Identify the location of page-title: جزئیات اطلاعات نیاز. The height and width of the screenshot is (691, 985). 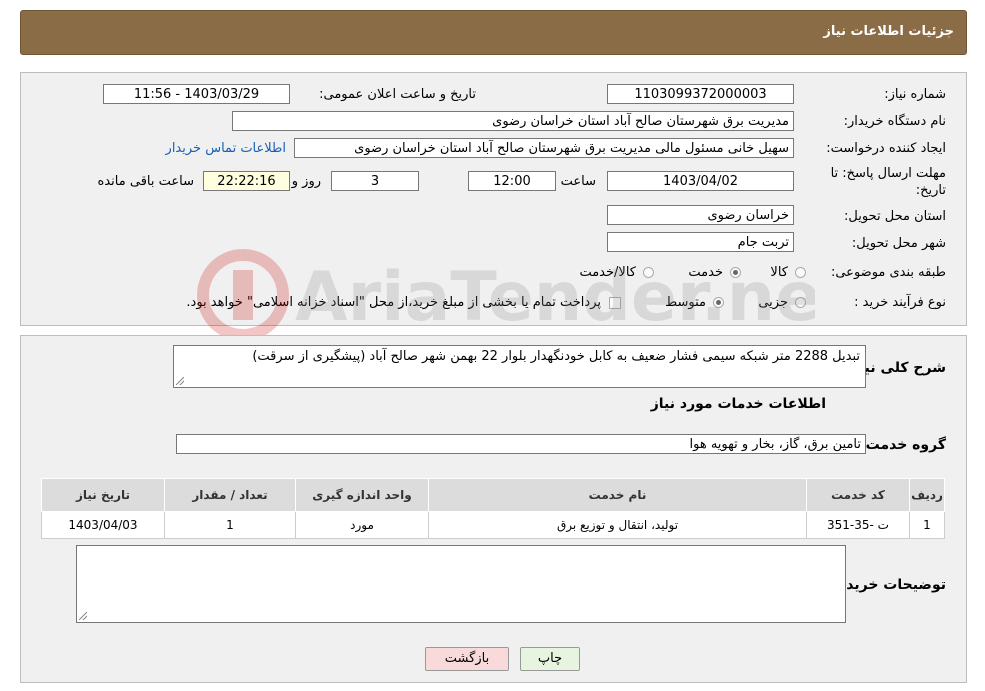
(888, 31).